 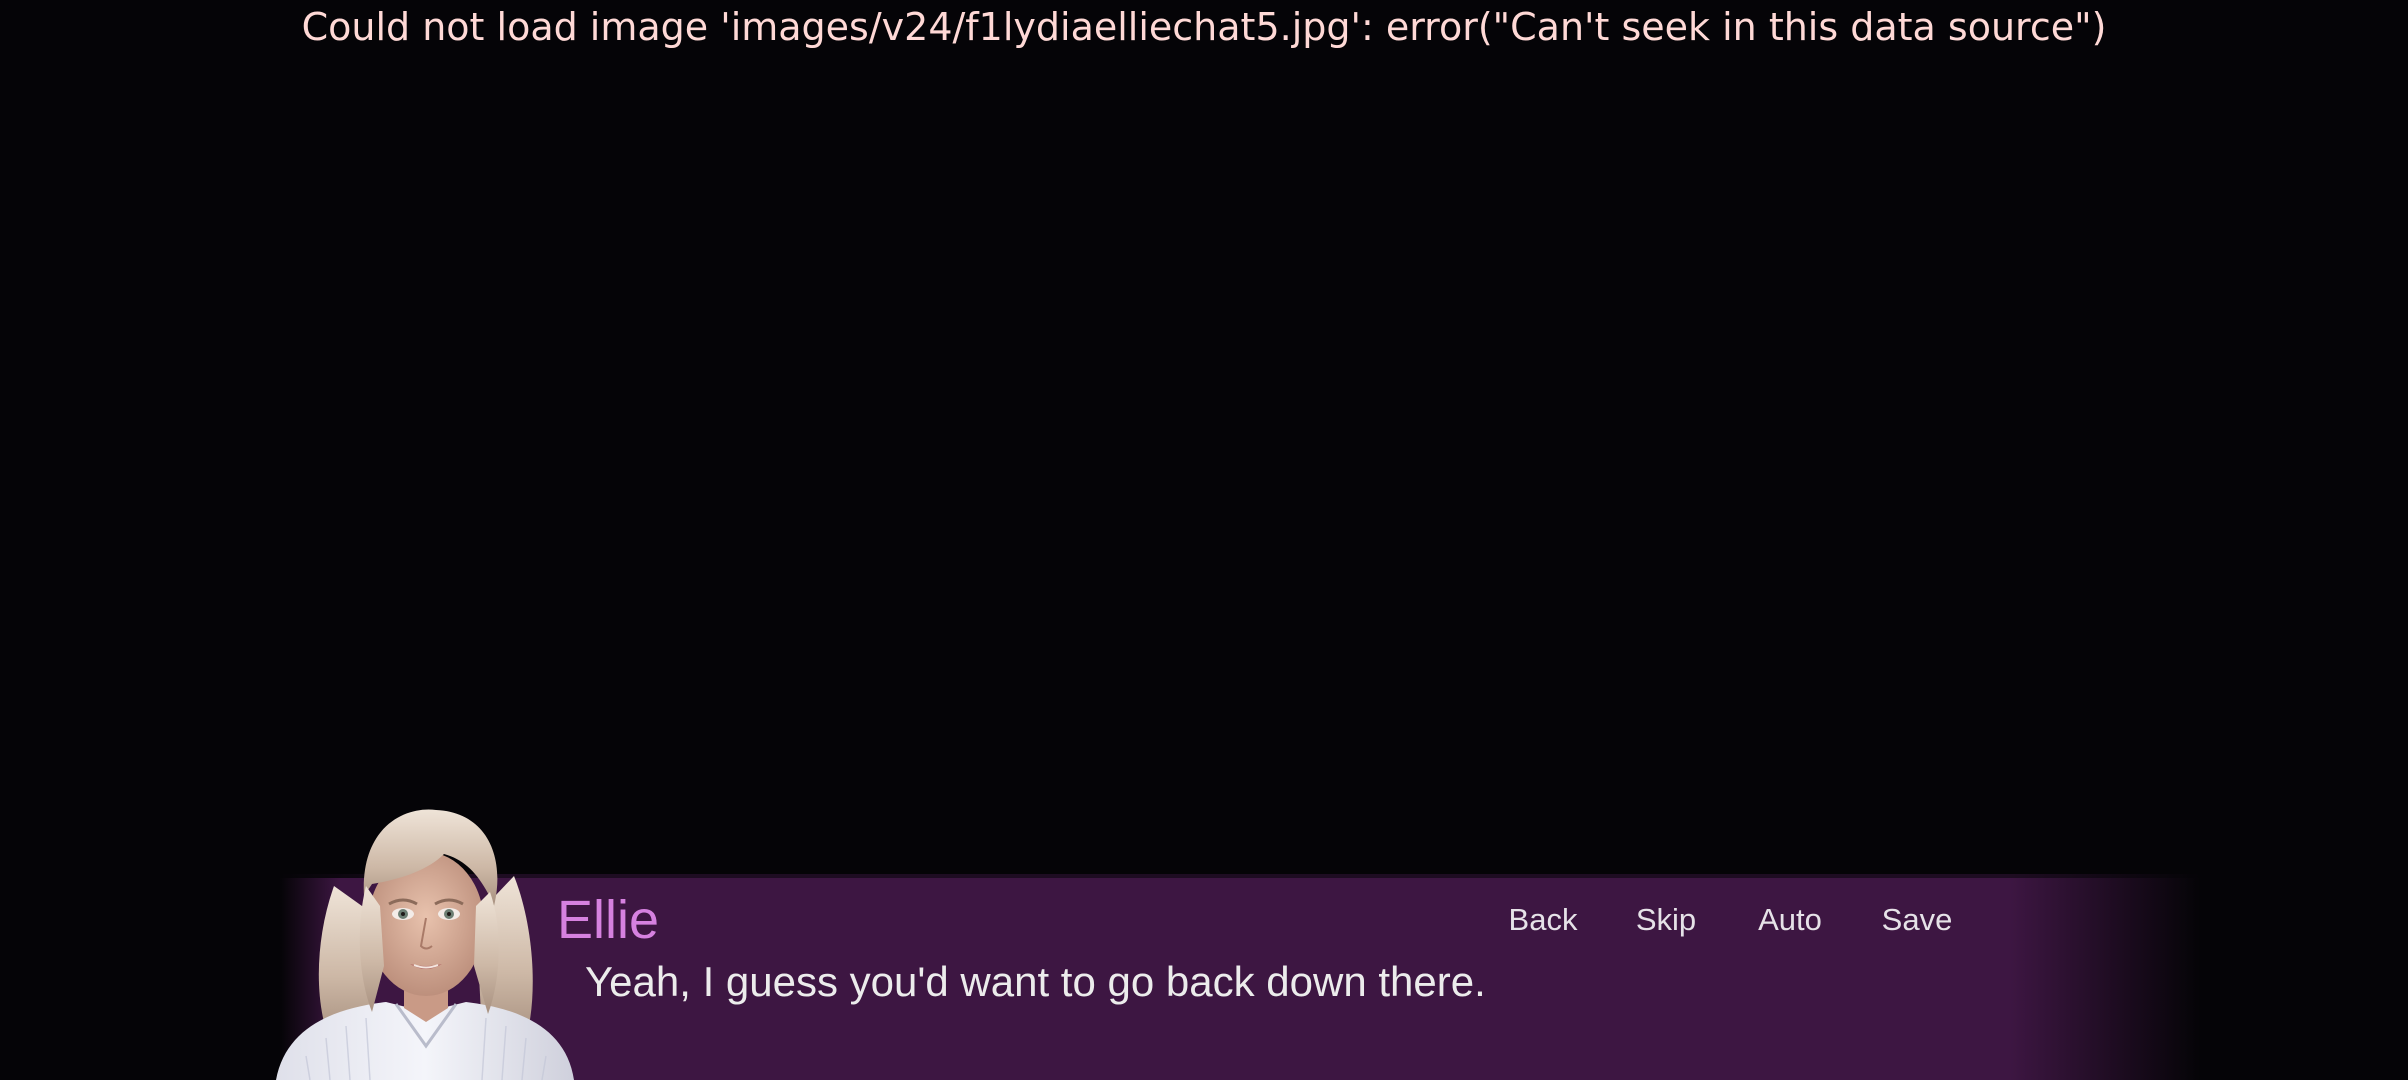 What do you see at coordinates (1543, 920) in the screenshot?
I see `back-button: Back` at bounding box center [1543, 920].